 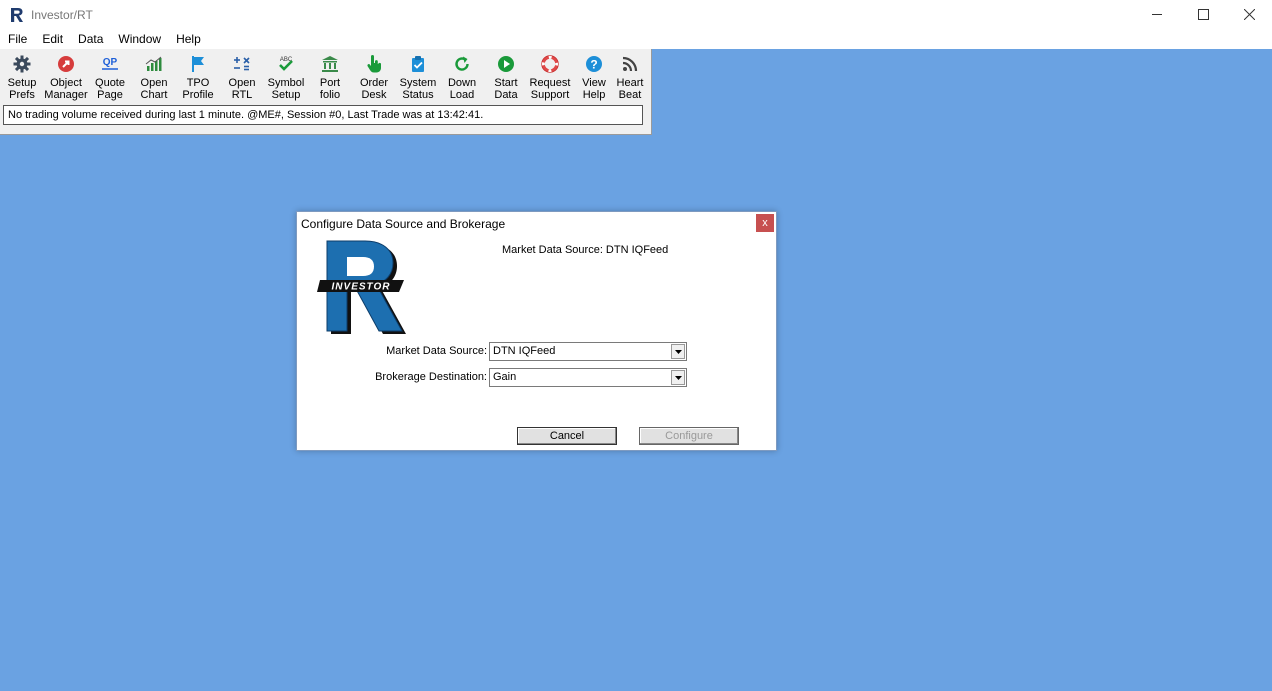 I want to click on heart-beat-button: Heart Beat, so click(x=630, y=77).